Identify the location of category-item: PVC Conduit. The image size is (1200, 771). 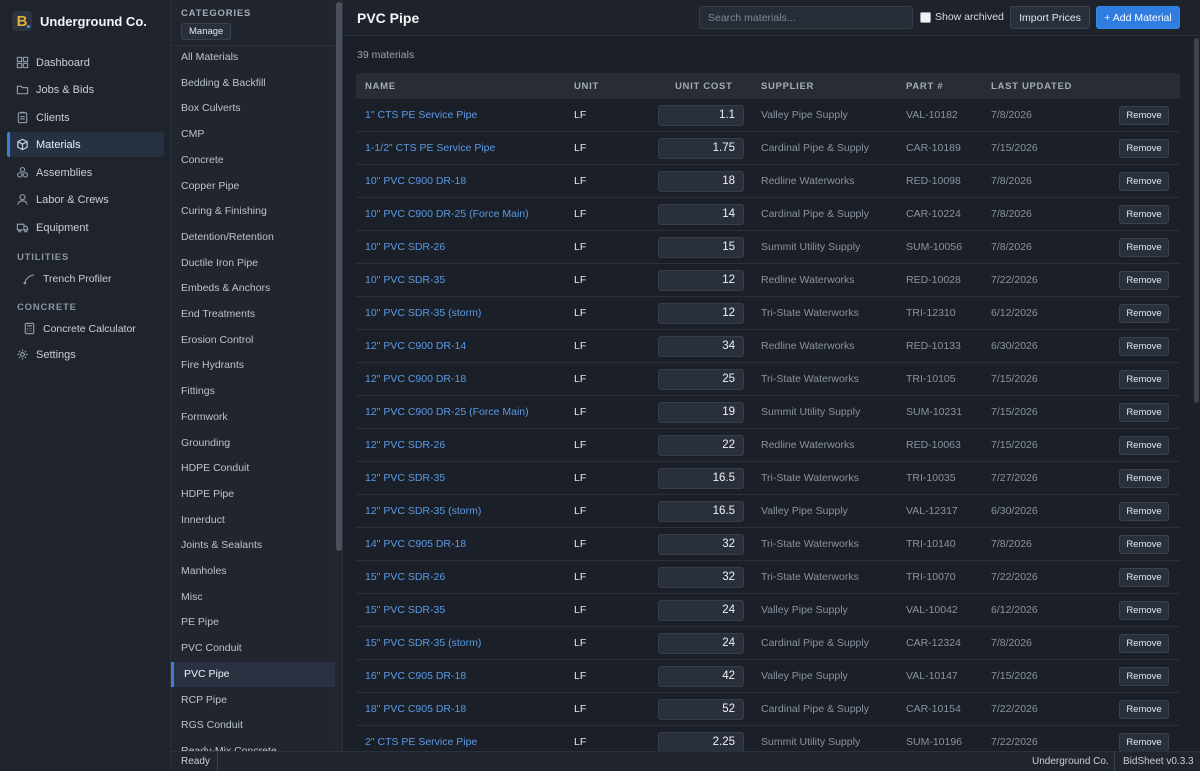
(253, 649).